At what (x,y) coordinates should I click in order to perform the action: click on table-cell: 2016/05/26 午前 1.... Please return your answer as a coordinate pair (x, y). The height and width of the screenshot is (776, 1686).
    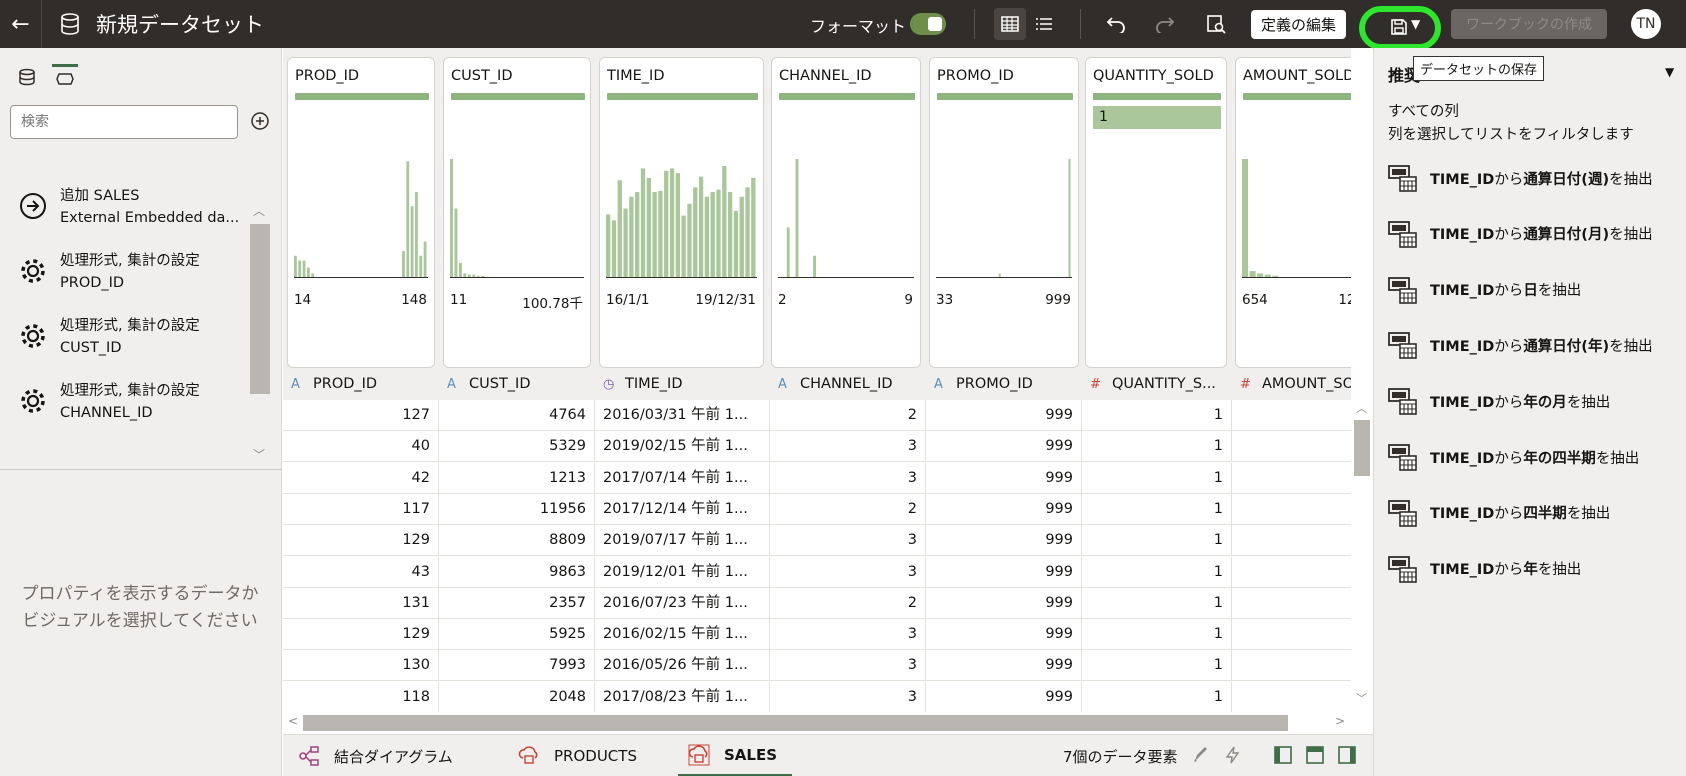
    Looking at the image, I should click on (682, 666).